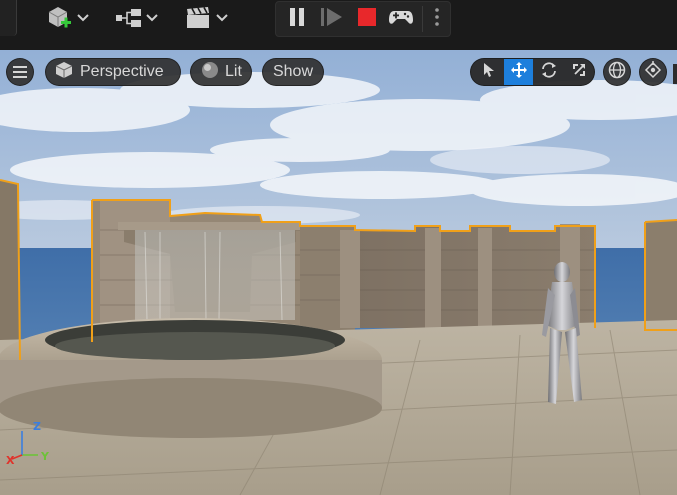 The height and width of the screenshot is (495, 677). Describe the element at coordinates (8, 18) in the screenshot. I see `toolbar-edge` at that location.